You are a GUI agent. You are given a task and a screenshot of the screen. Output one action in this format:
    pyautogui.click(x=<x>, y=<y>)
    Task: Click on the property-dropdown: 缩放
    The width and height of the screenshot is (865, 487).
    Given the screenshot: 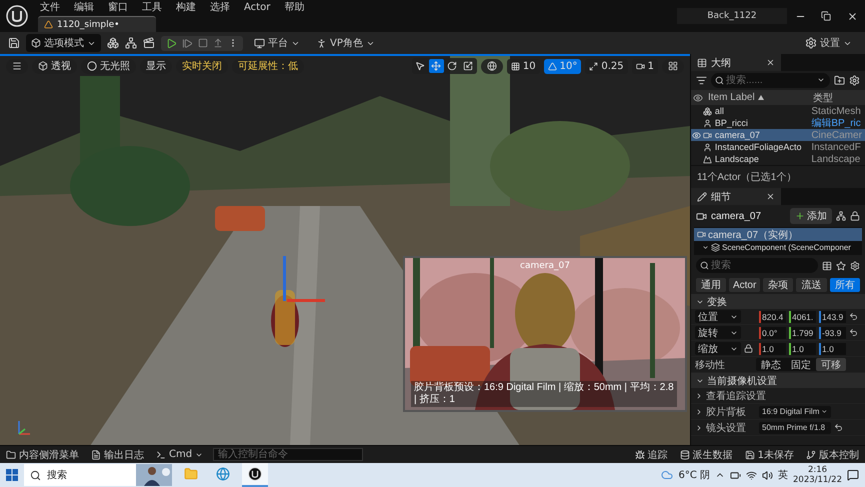 What is the action you would take?
    pyautogui.click(x=718, y=348)
    